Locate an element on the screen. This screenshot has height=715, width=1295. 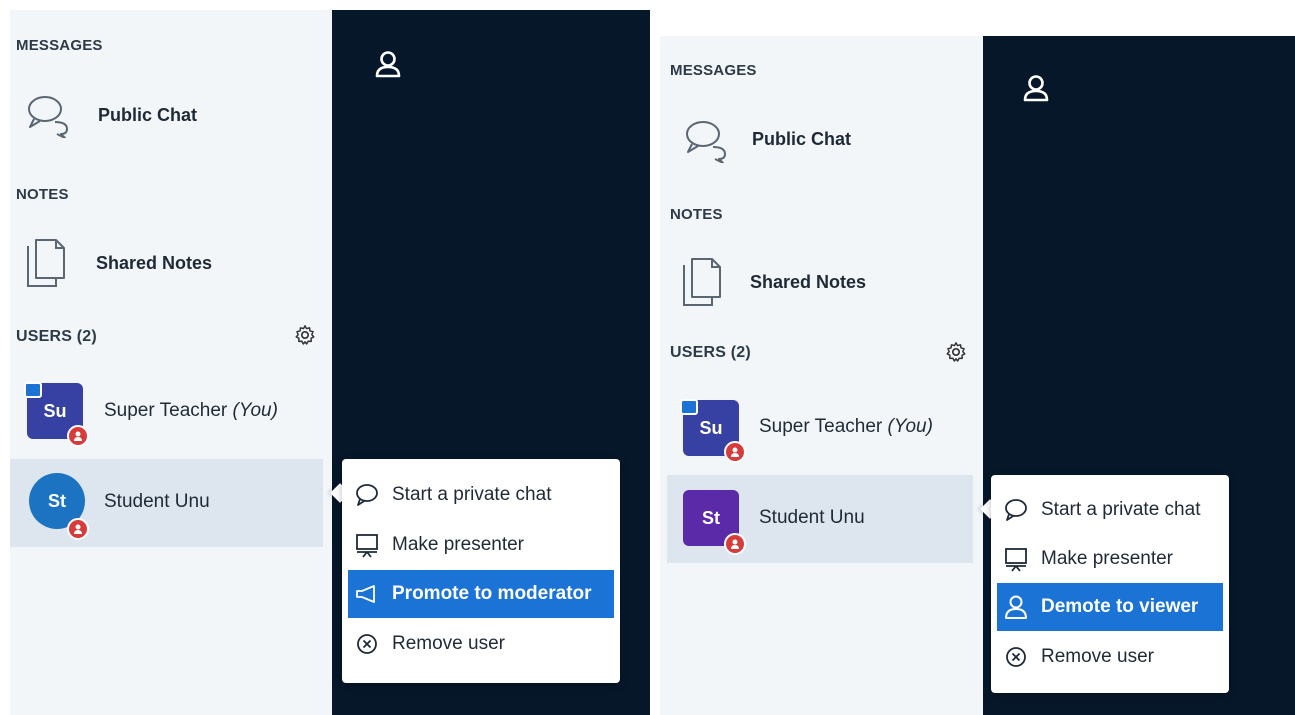
demote-to-viewer-item: Demote to viewer is located at coordinates (1110, 607).